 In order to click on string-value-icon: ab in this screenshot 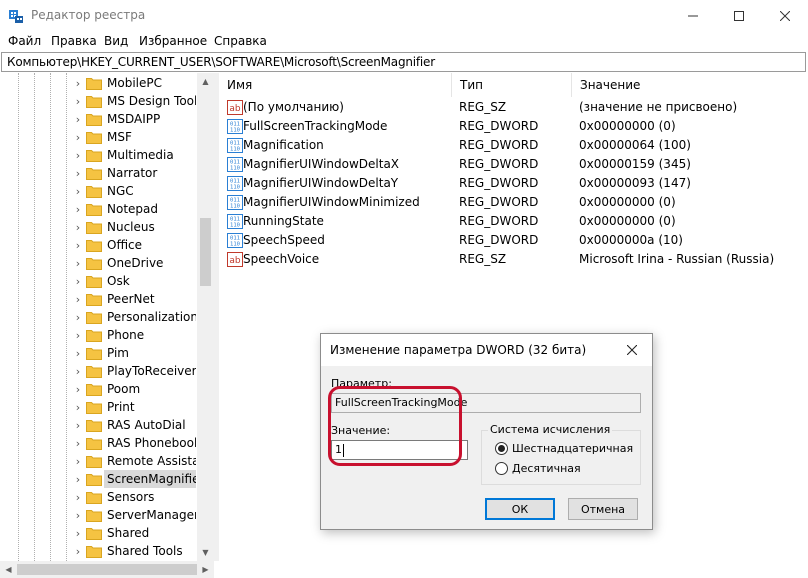, I will do `click(235, 107)`.